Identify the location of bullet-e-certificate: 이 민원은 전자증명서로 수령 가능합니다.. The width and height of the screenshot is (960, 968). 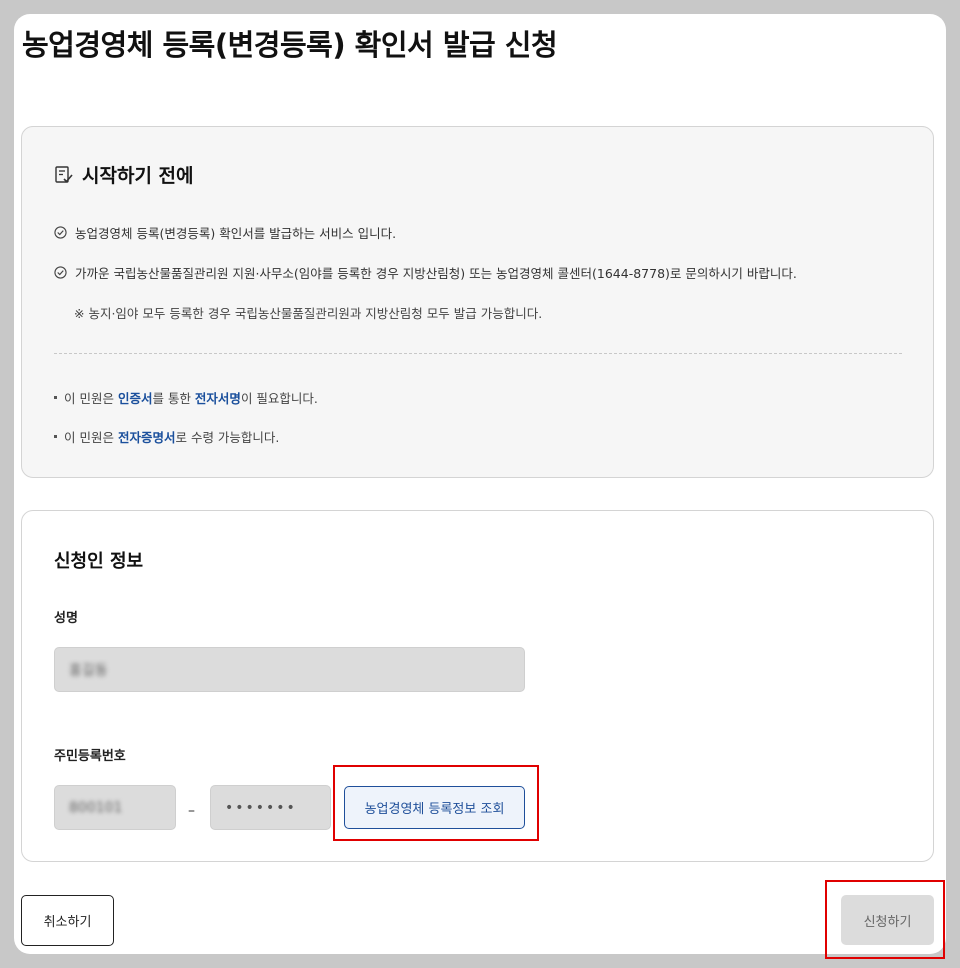
(166, 436).